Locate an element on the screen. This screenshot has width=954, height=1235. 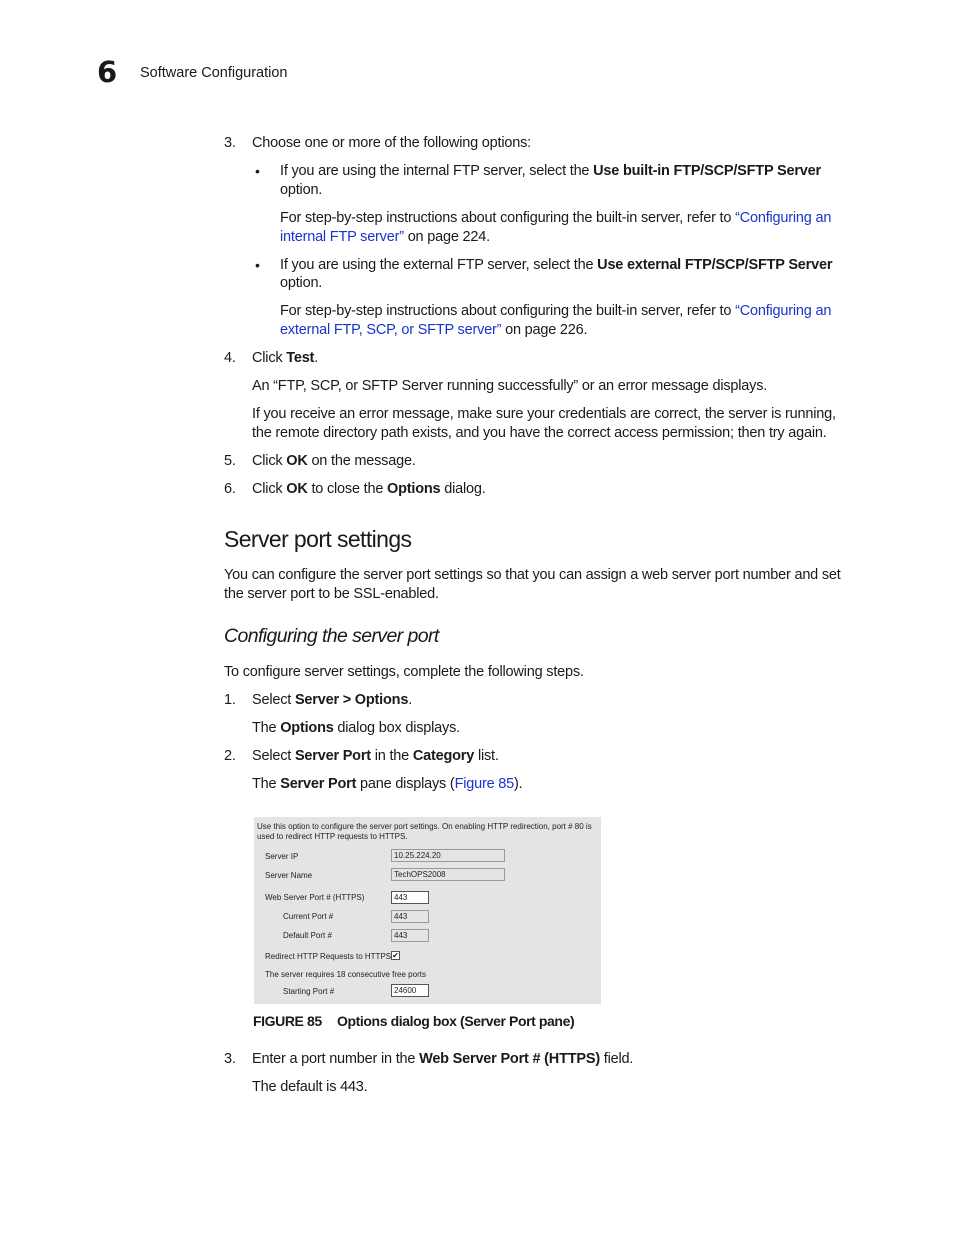
step-text-post: dialog. is located at coordinates (463, 489).